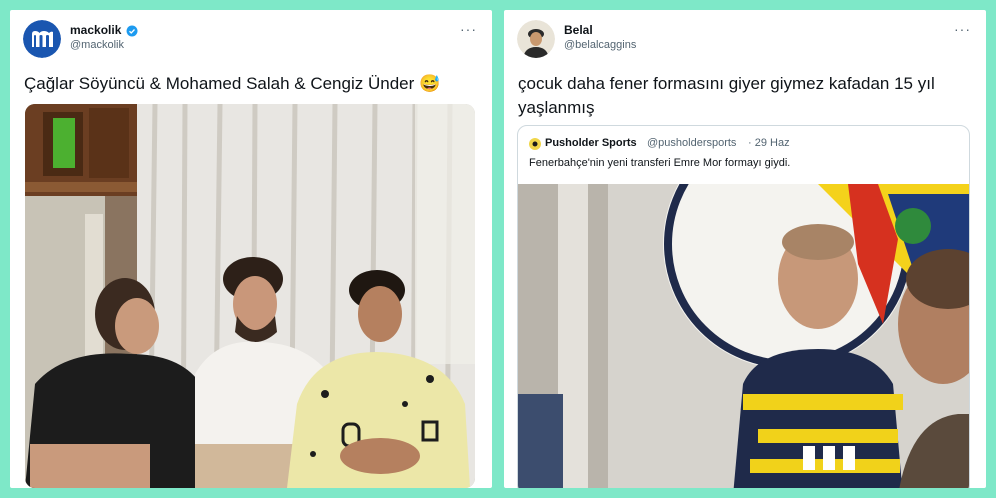 The height and width of the screenshot is (498, 996). I want to click on pusholder-logo-icon, so click(535, 143).